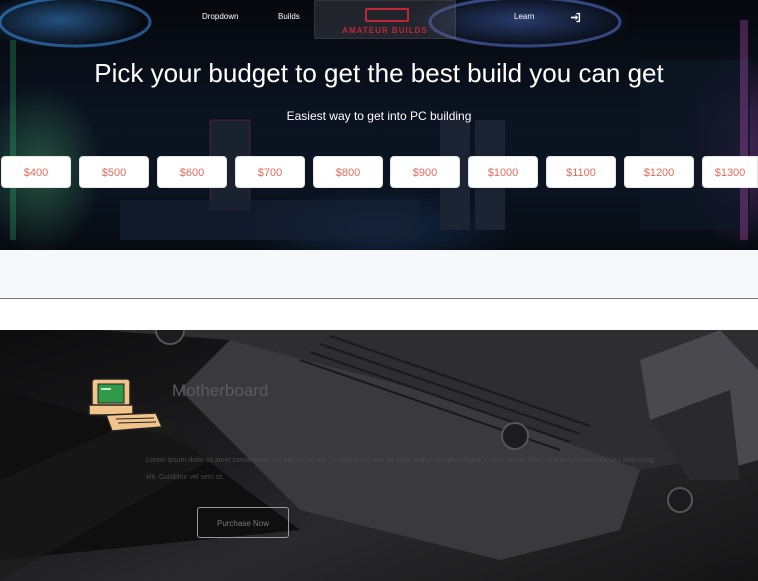 This screenshot has height=581, width=758. Describe the element at coordinates (730, 172) in the screenshot. I see `budget-button-1300: $1300` at that location.